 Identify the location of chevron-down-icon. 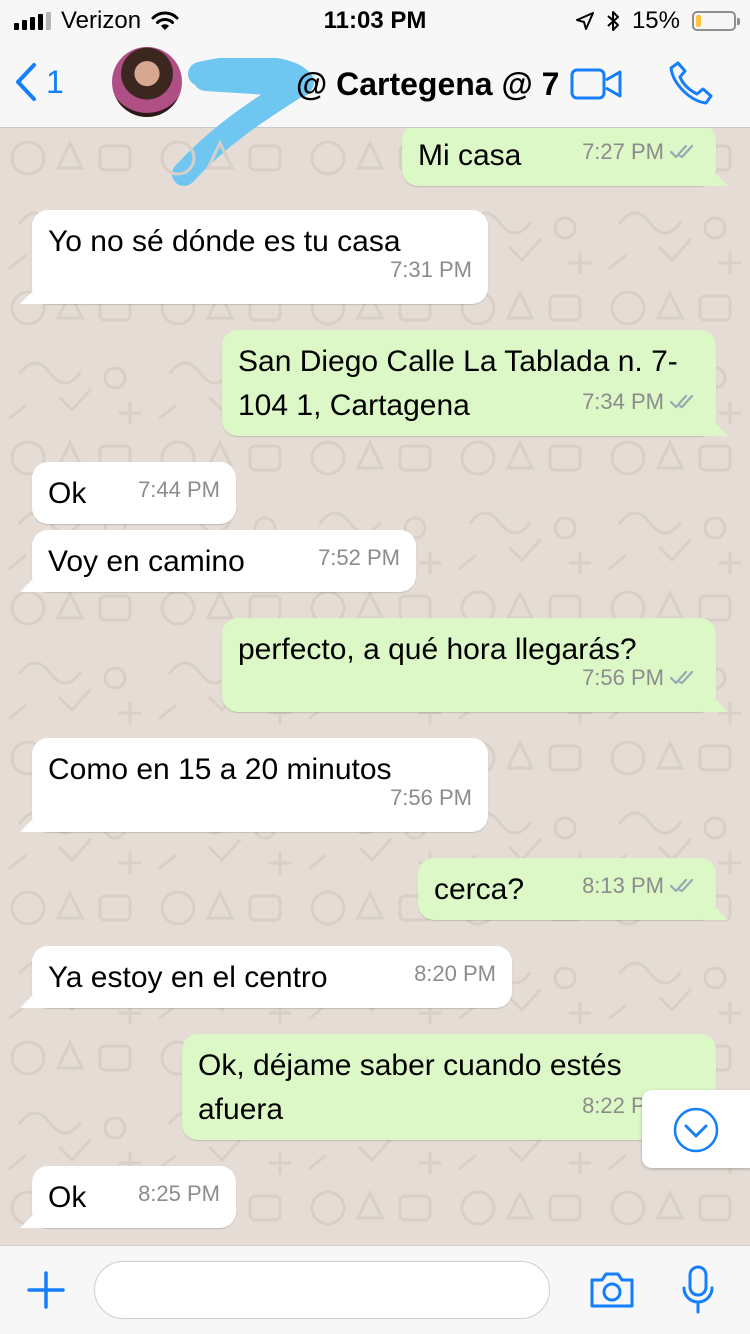
(696, 1130).